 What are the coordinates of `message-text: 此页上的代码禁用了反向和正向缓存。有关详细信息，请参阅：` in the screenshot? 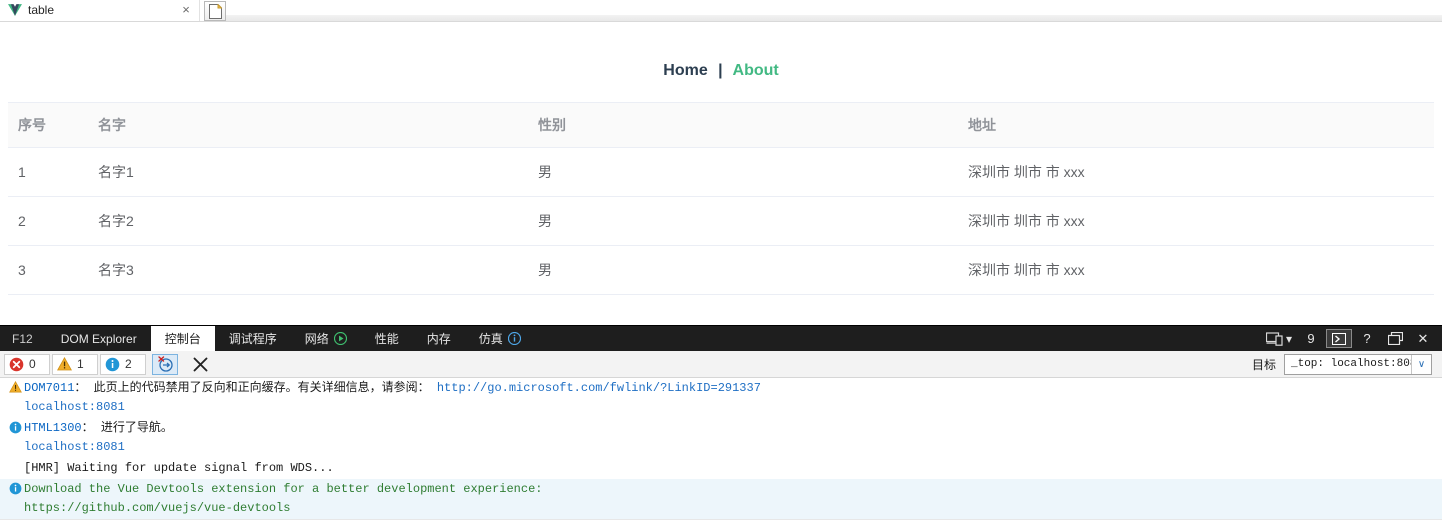 It's located at (261, 388).